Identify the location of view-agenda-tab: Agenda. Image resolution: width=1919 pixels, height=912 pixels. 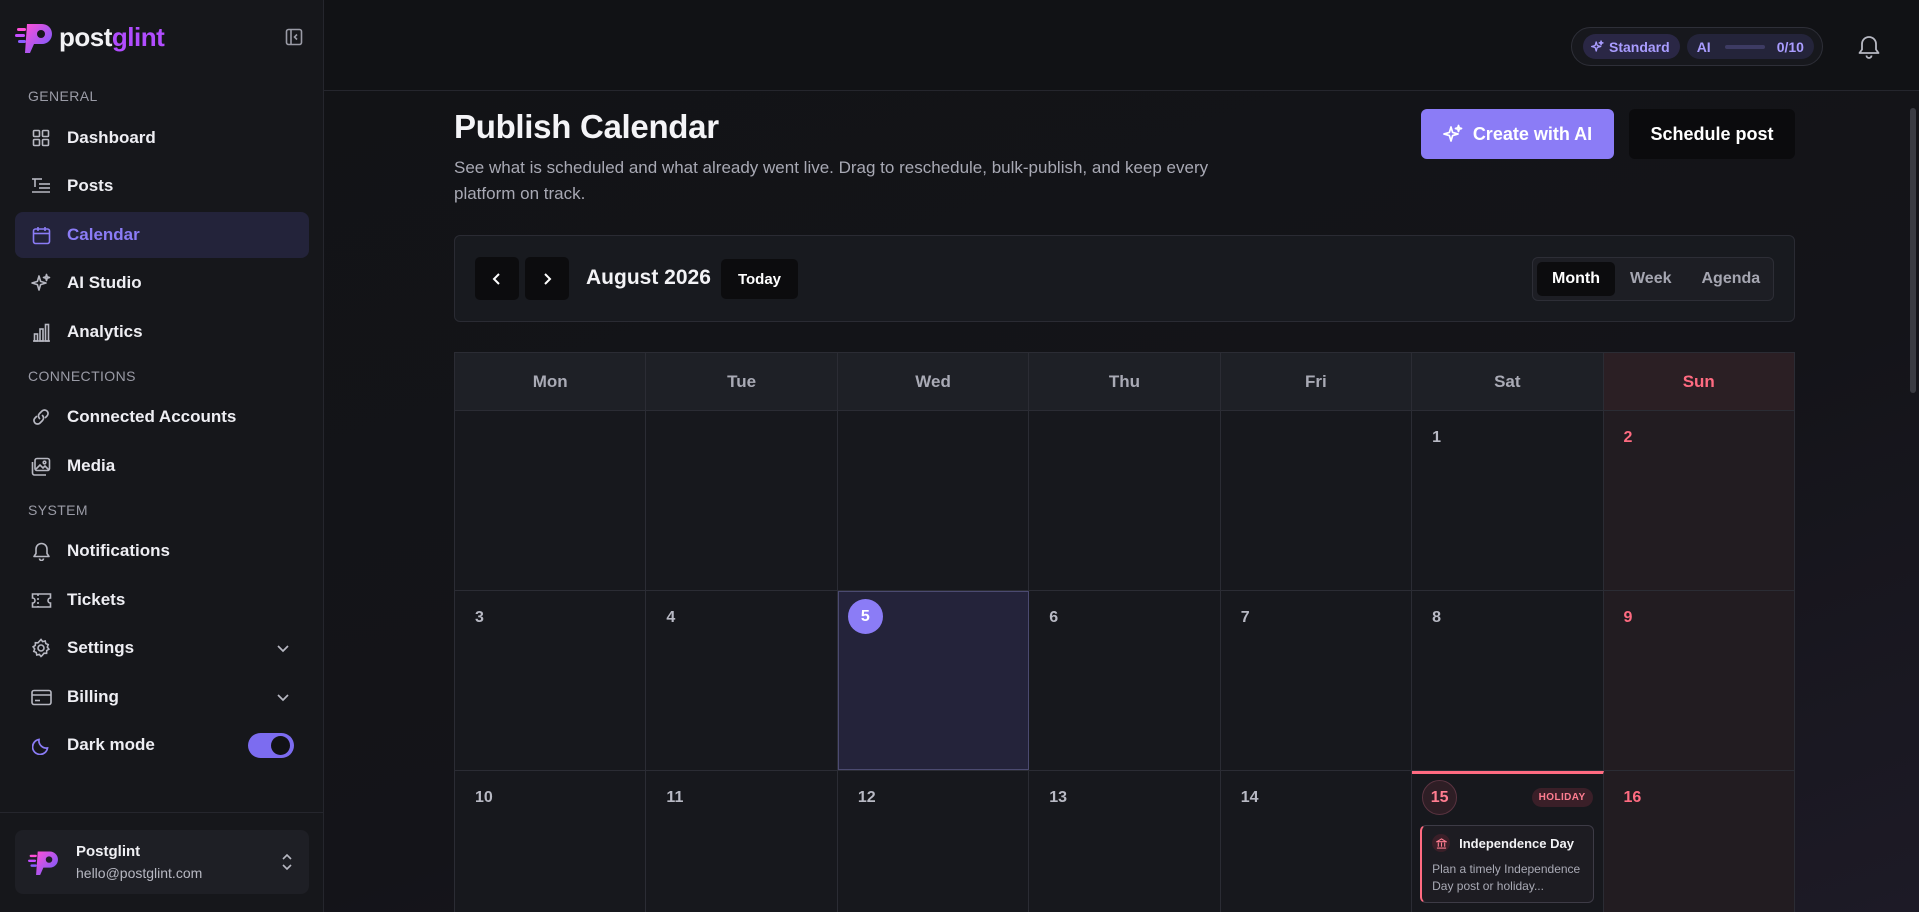
(1731, 279).